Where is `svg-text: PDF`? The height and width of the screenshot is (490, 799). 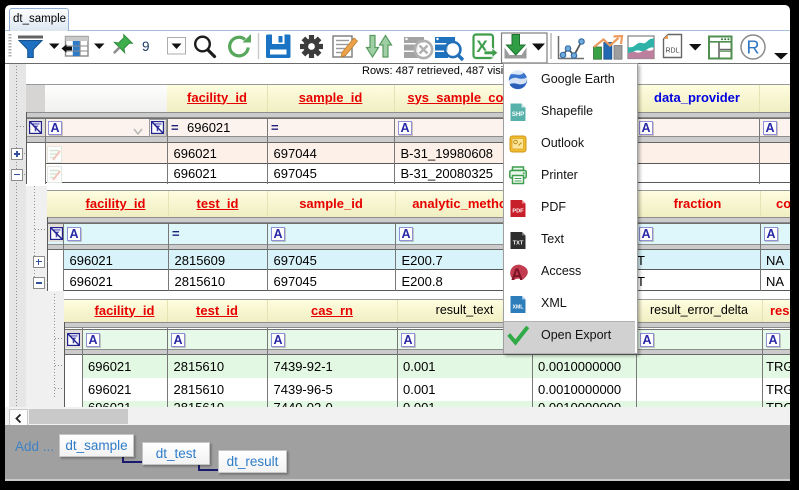
svg-text: PDF is located at coordinates (518, 212).